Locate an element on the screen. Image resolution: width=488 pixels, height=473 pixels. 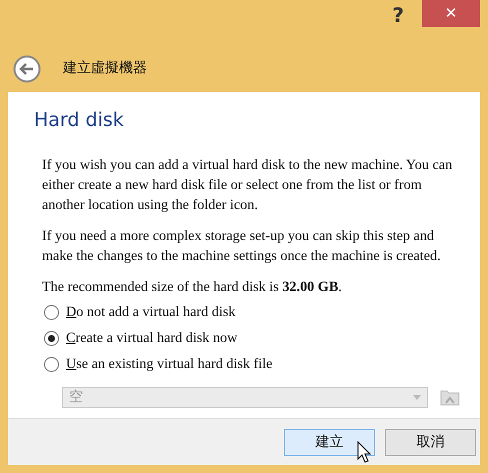
radio-label: Create a virtual hard disk now is located at coordinates (152, 339).